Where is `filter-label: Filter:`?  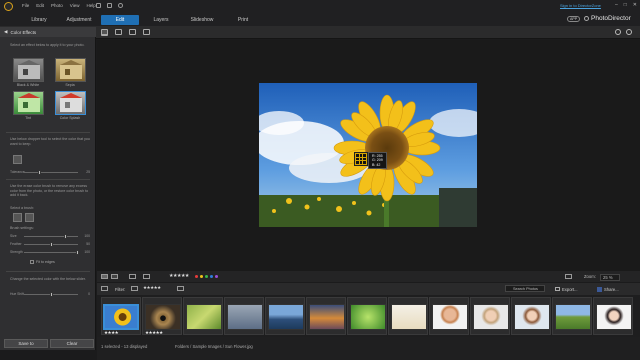 filter-label: Filter: is located at coordinates (120, 289).